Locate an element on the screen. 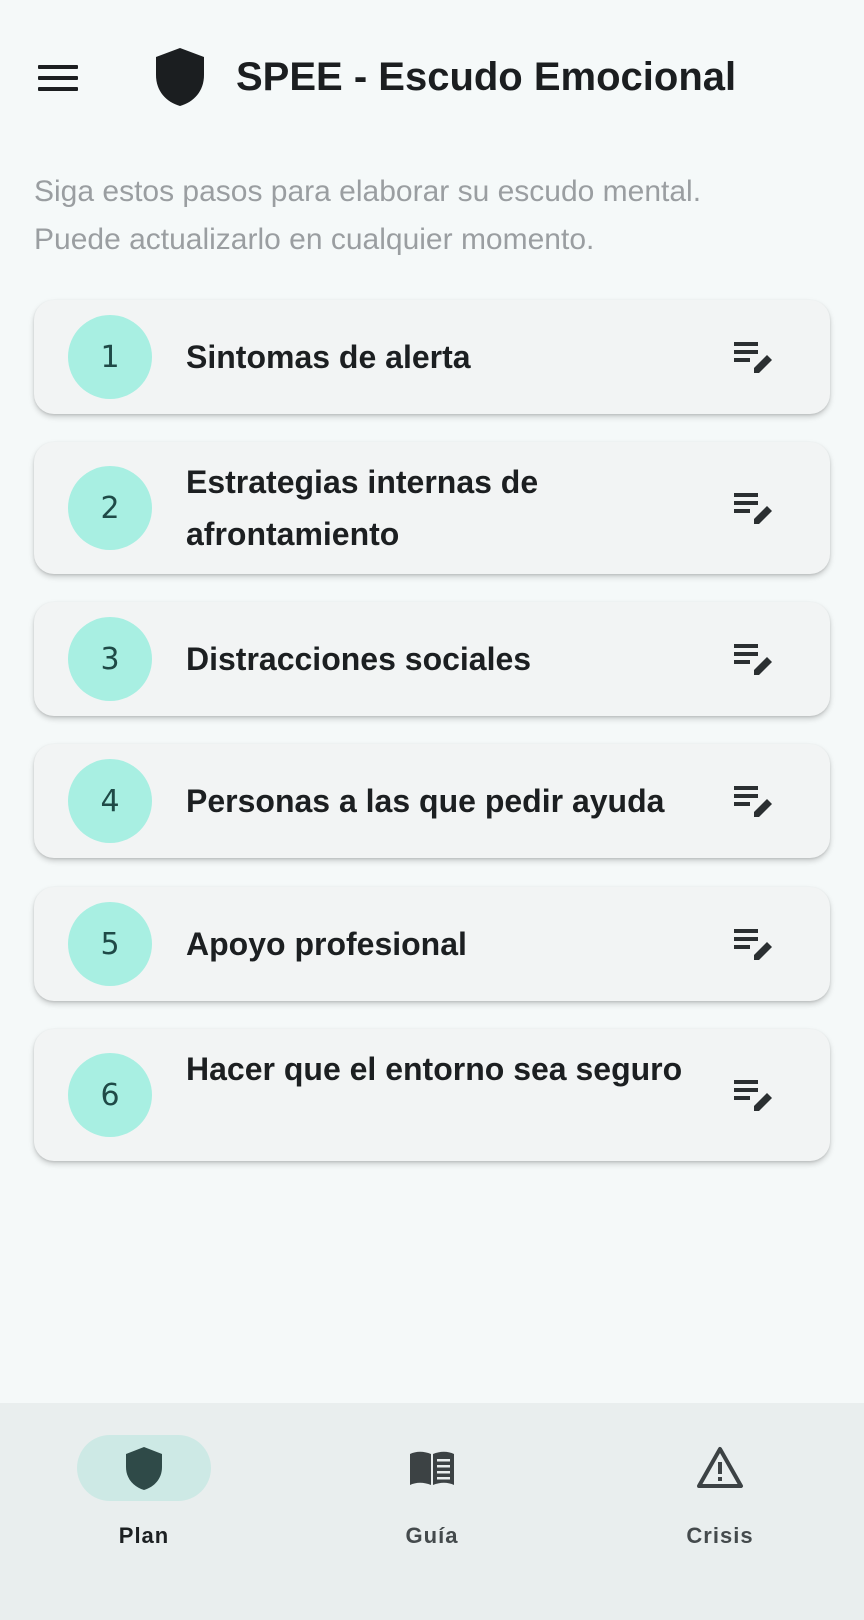  step-card-1: 1 Sintomas de alerta is located at coordinates (432, 357).